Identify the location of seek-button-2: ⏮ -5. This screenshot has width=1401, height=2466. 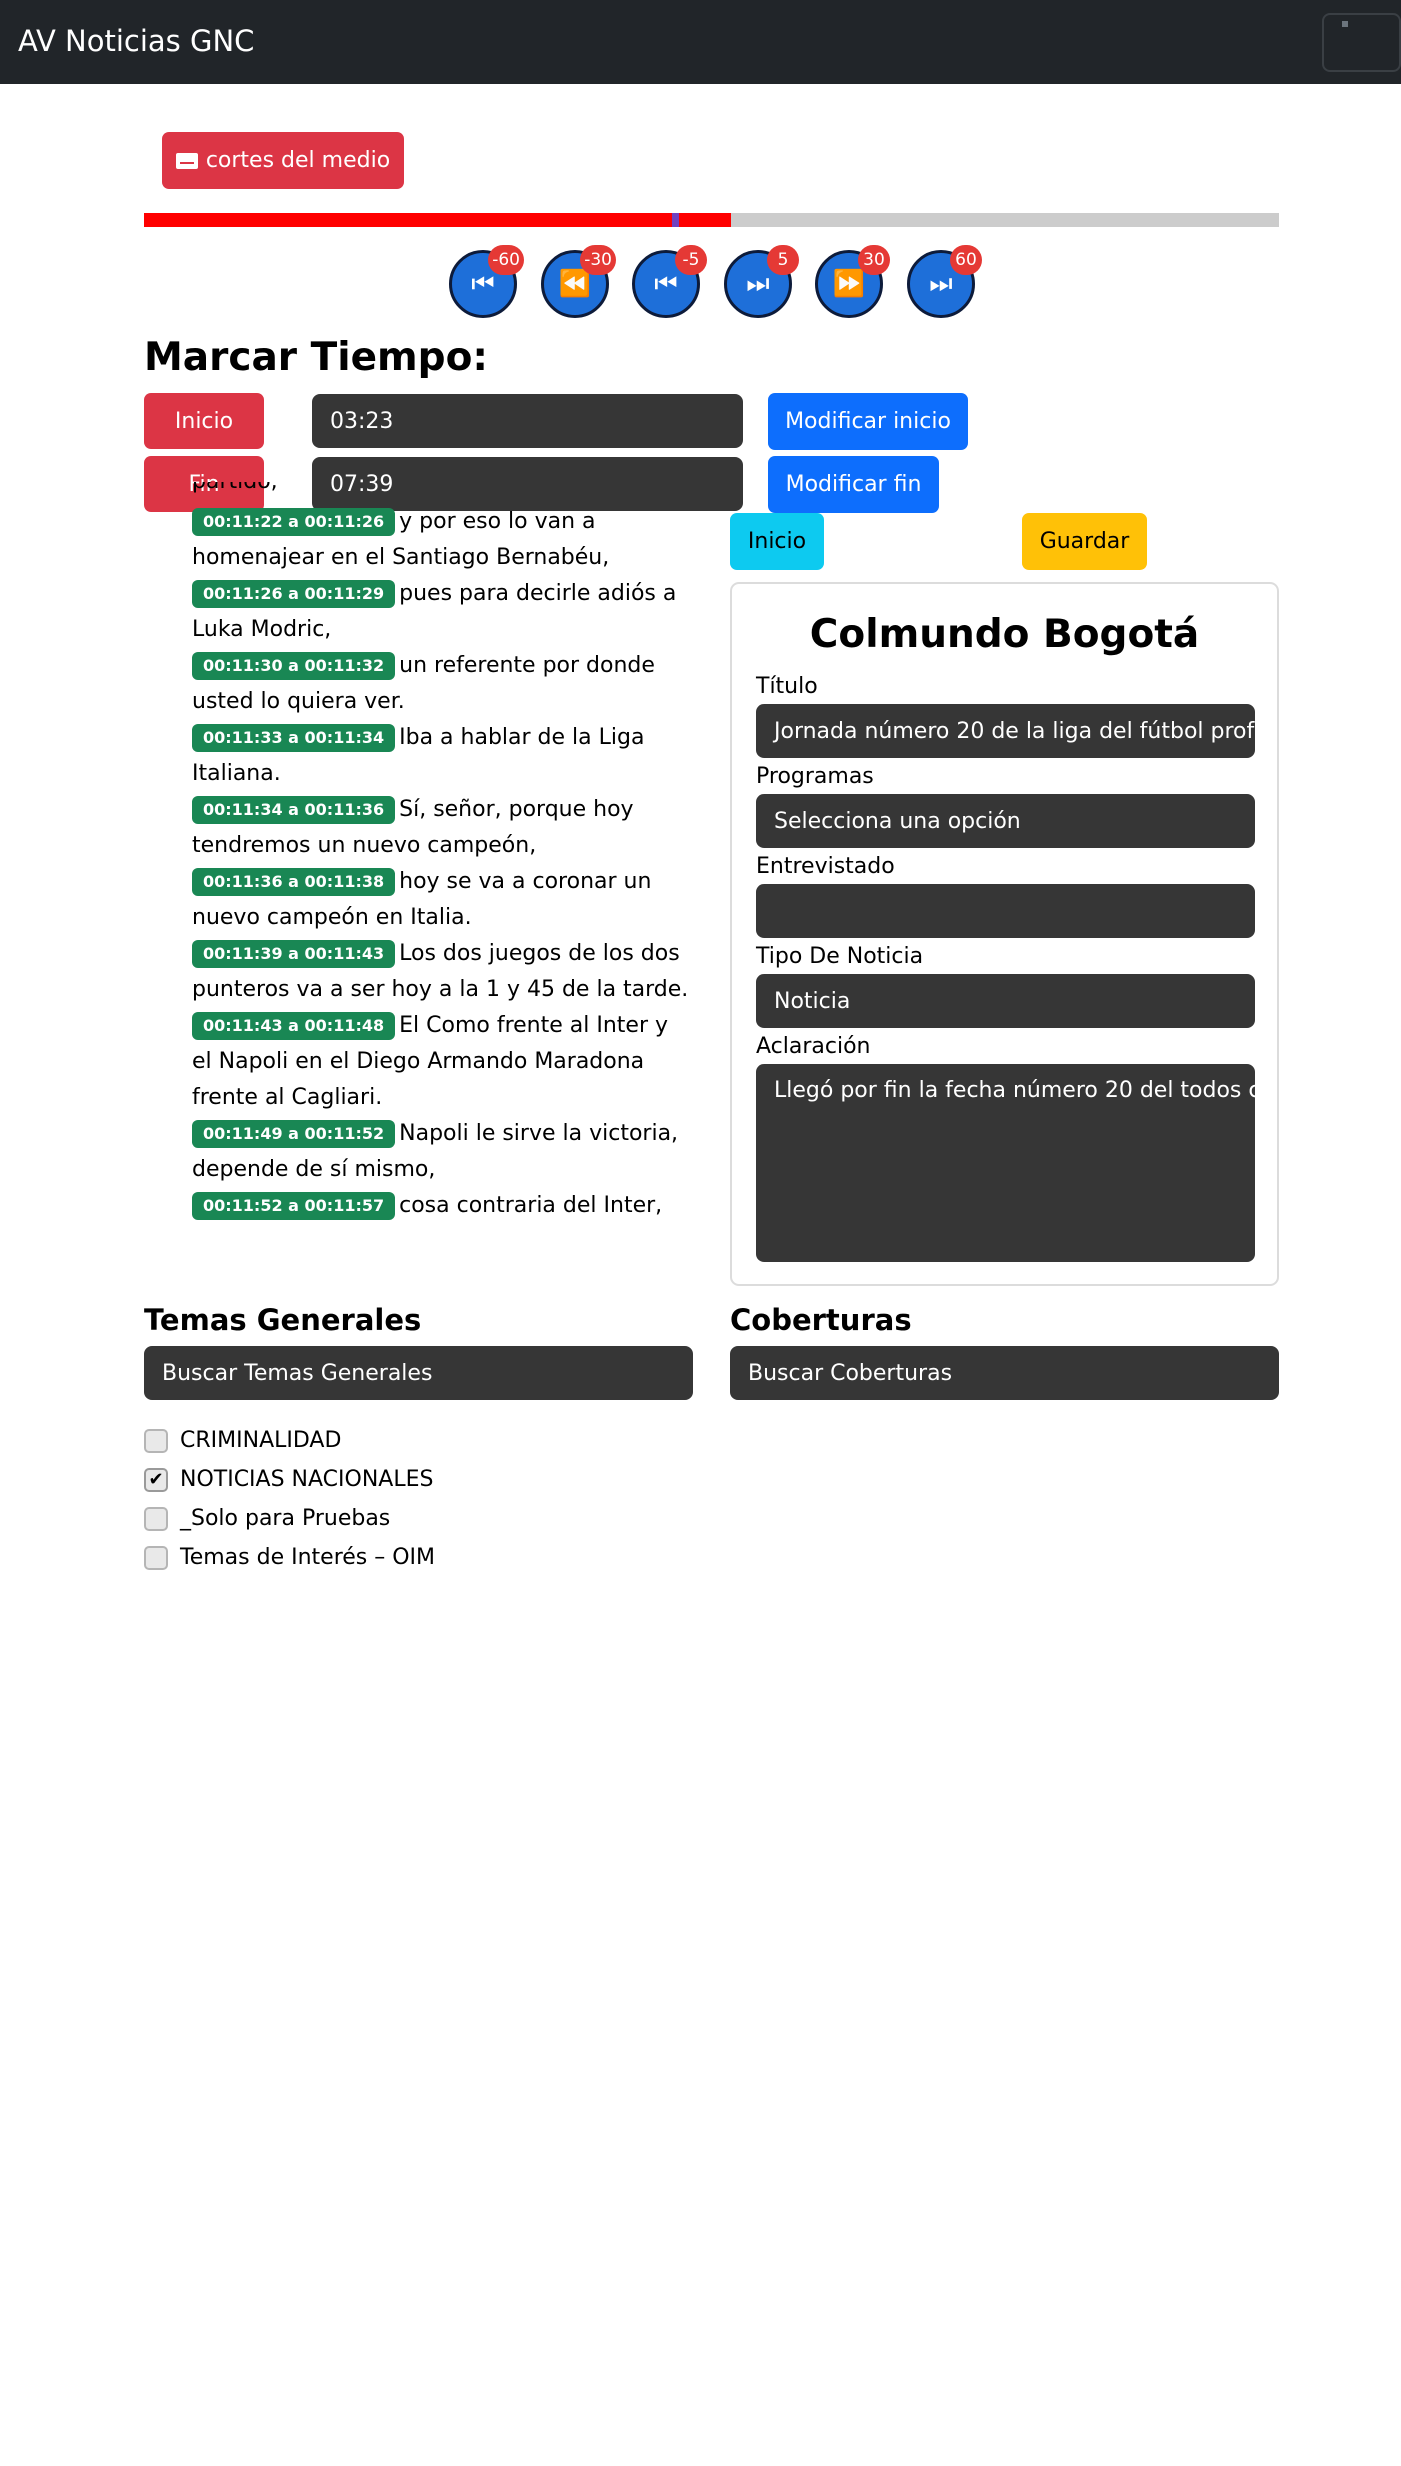
(669, 281).